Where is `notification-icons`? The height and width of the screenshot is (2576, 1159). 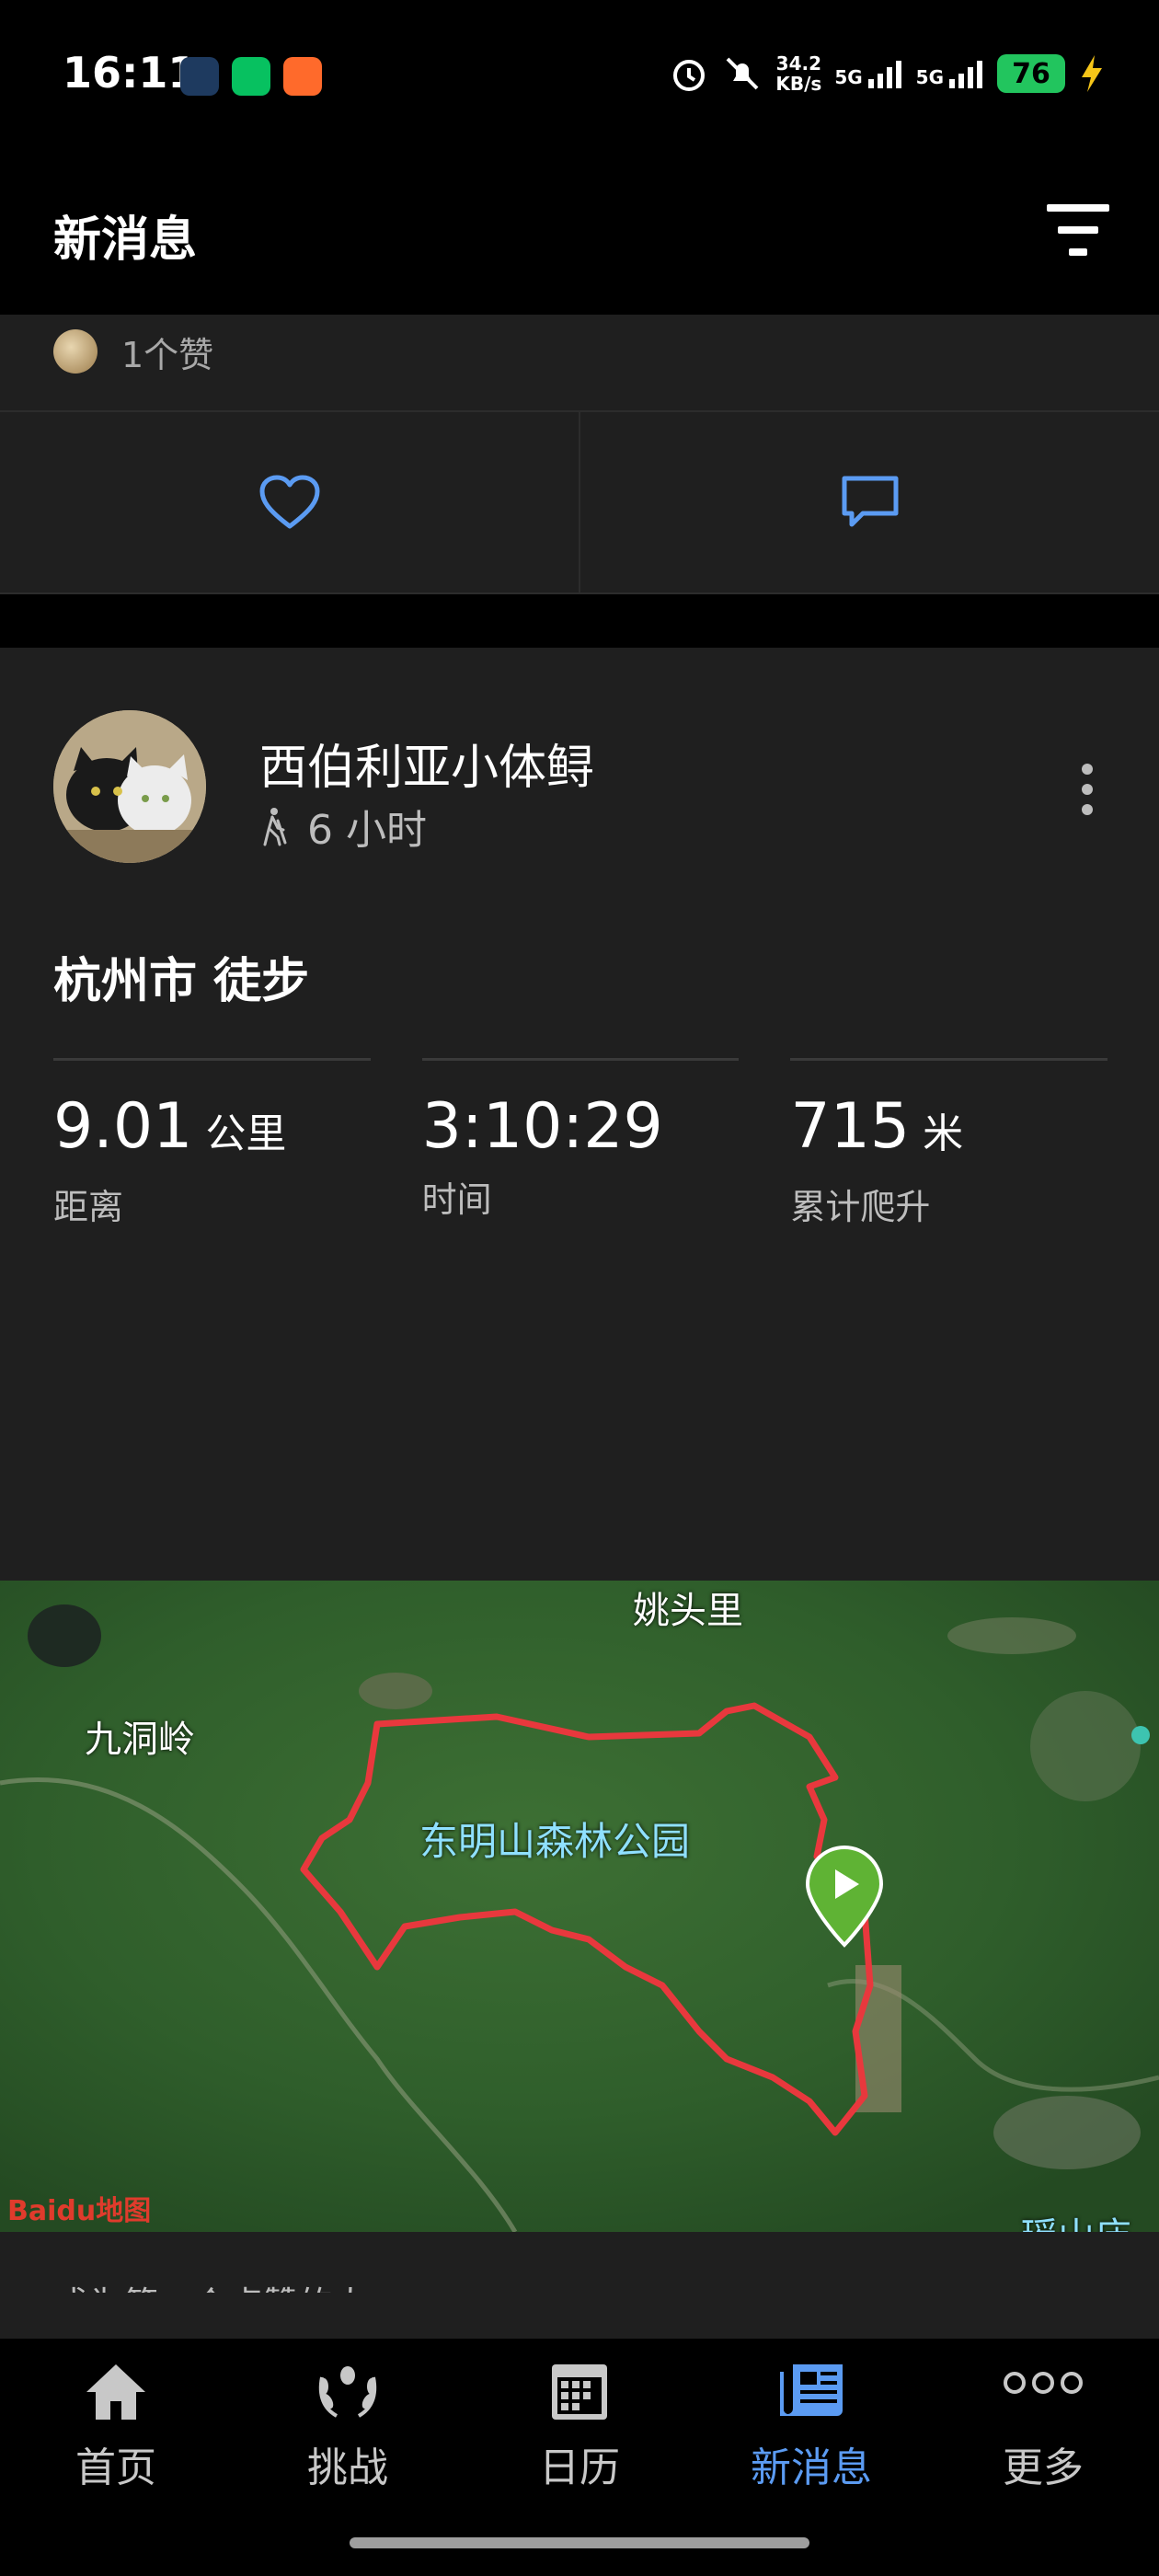 notification-icons is located at coordinates (251, 76).